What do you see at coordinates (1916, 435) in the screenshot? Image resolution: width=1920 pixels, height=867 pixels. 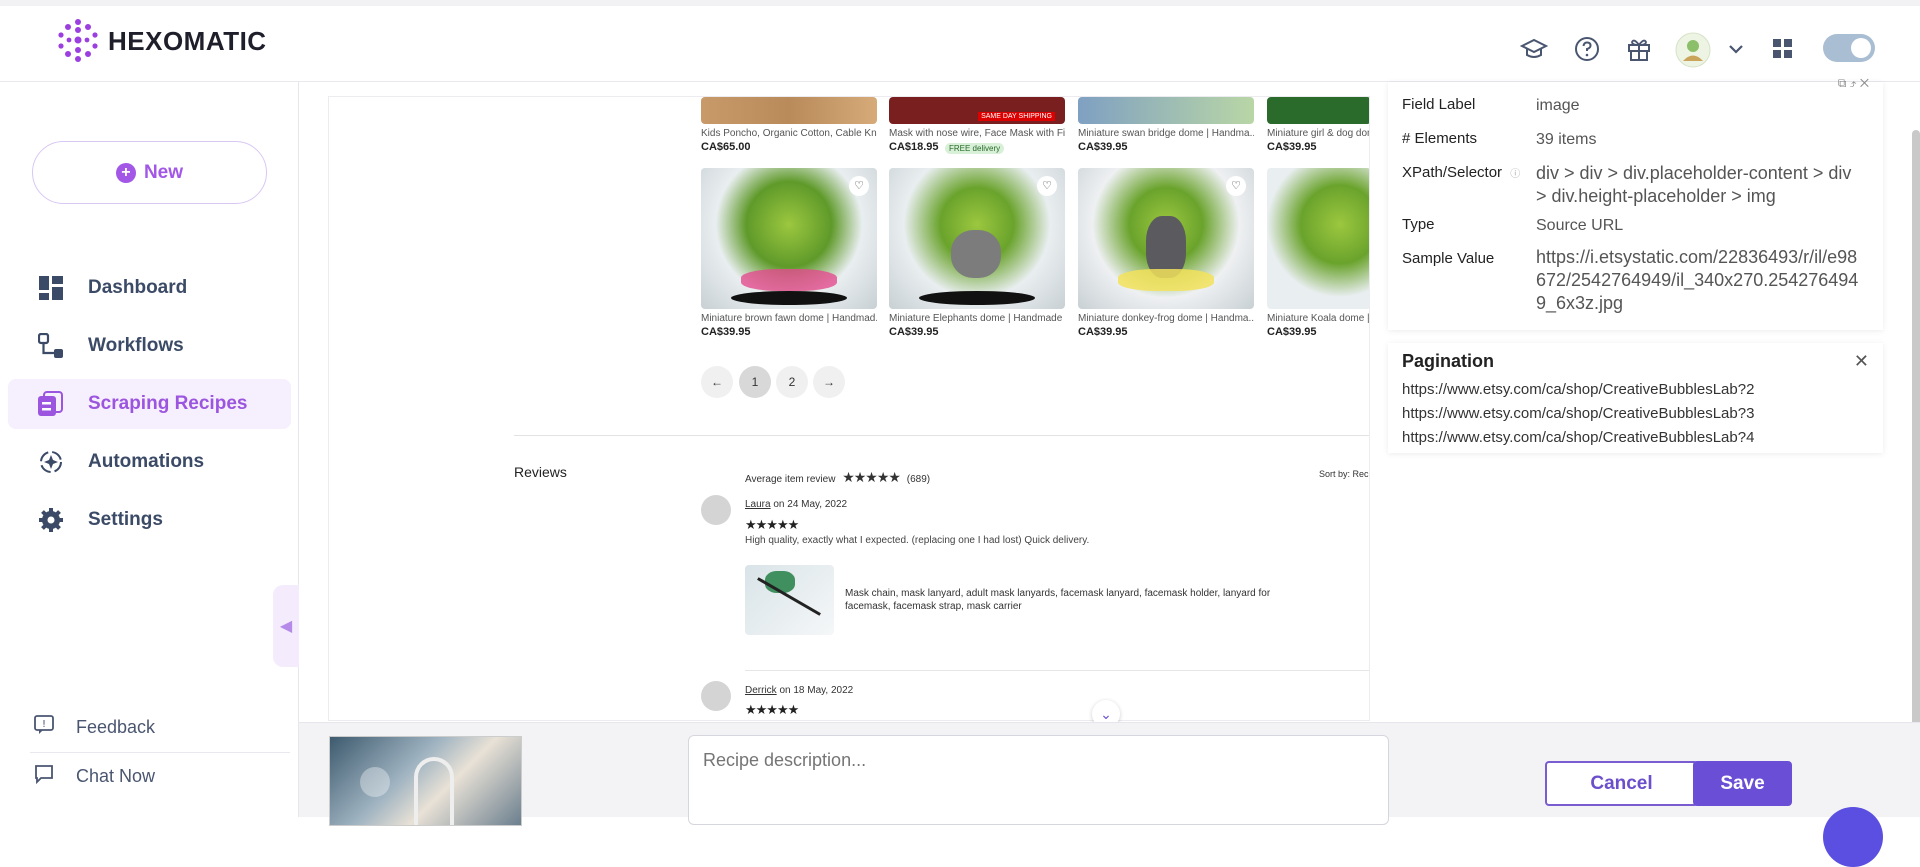 I see `scrollbar` at bounding box center [1916, 435].